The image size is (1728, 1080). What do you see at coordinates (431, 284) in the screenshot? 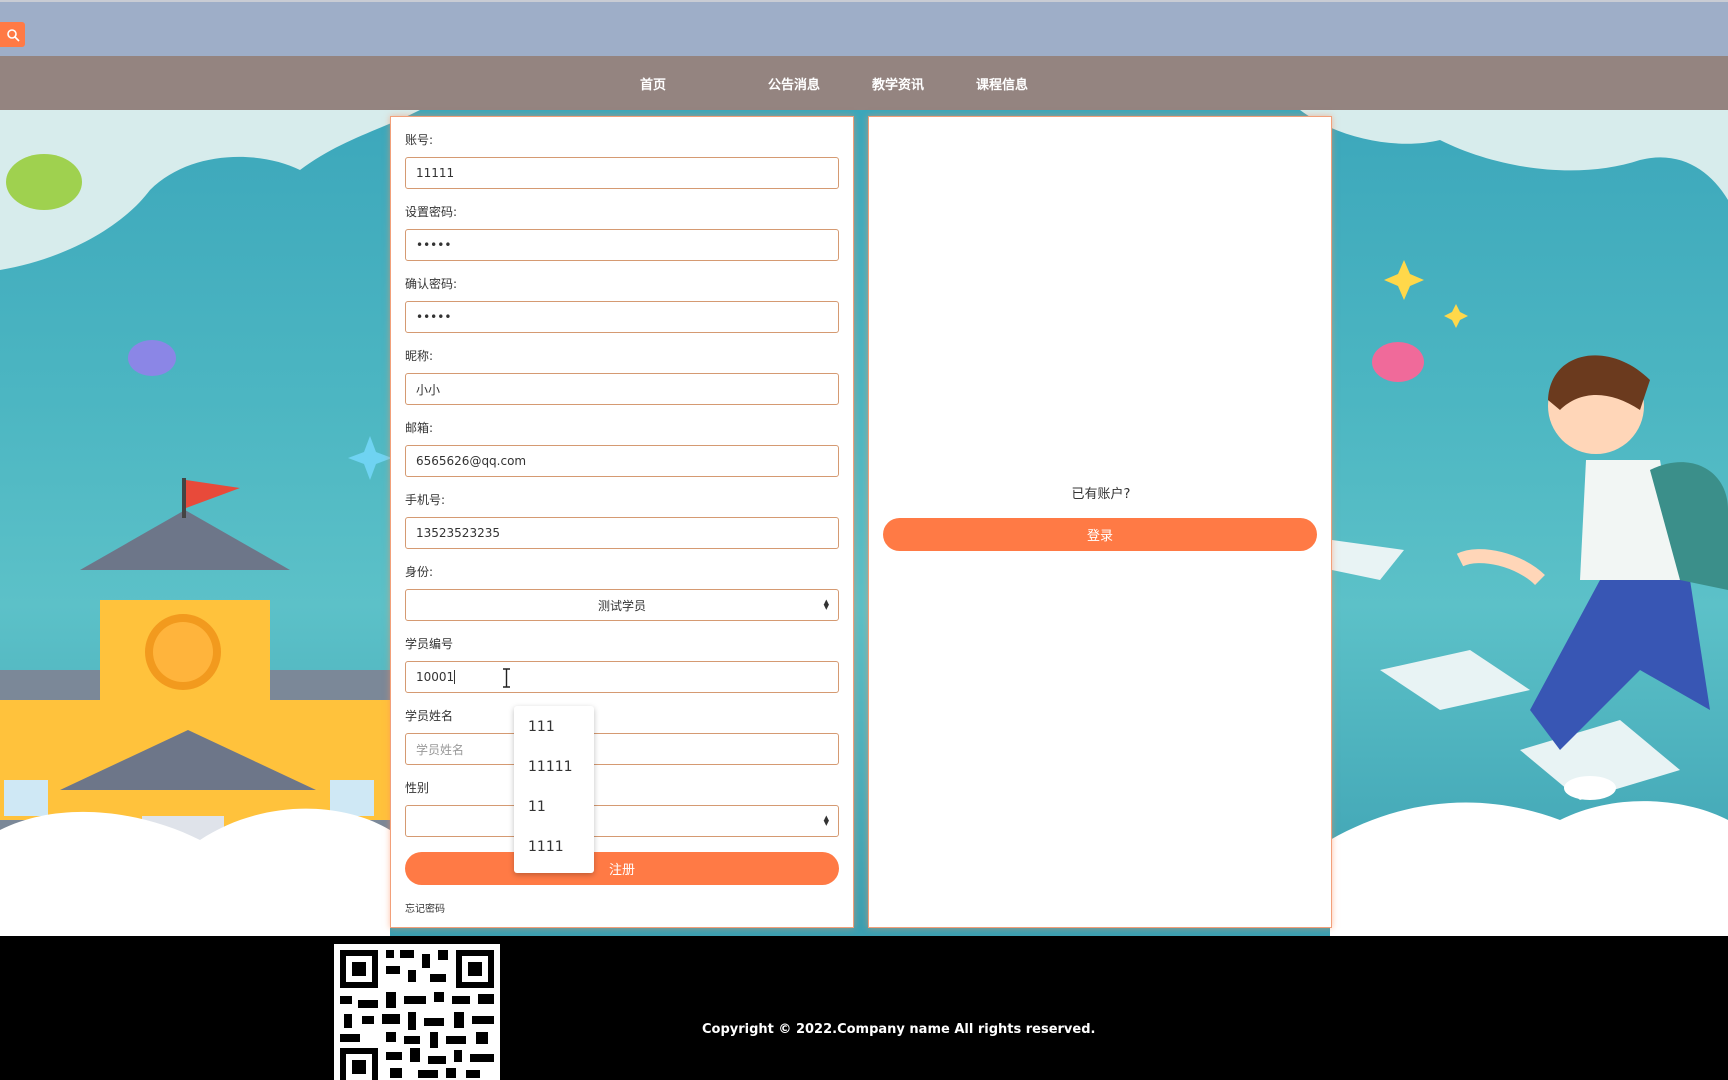
I see `confirm-password-label: 确认密码:` at bounding box center [431, 284].